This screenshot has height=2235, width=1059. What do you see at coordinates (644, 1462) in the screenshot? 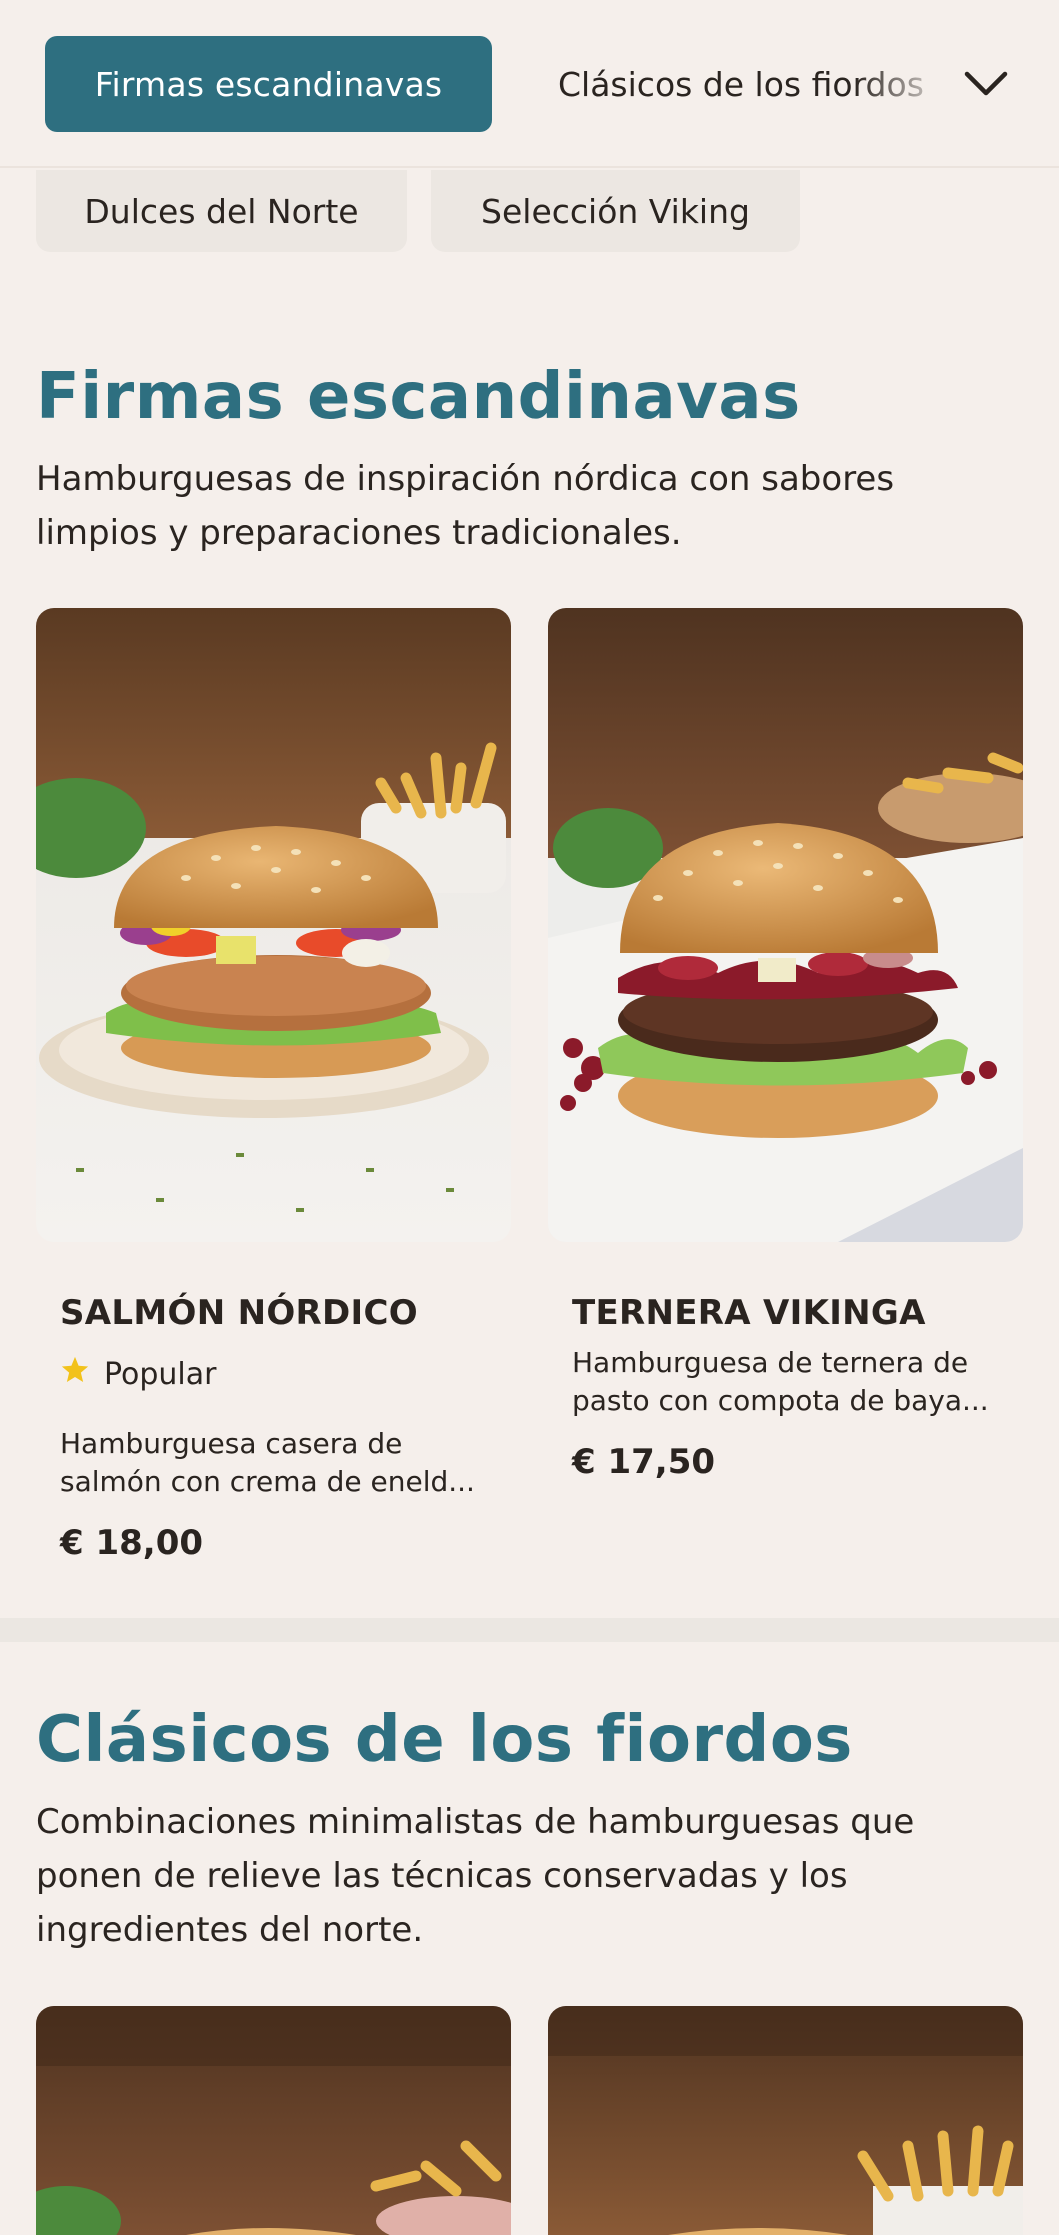
I see `item-price-ternera: € 17,50` at bounding box center [644, 1462].